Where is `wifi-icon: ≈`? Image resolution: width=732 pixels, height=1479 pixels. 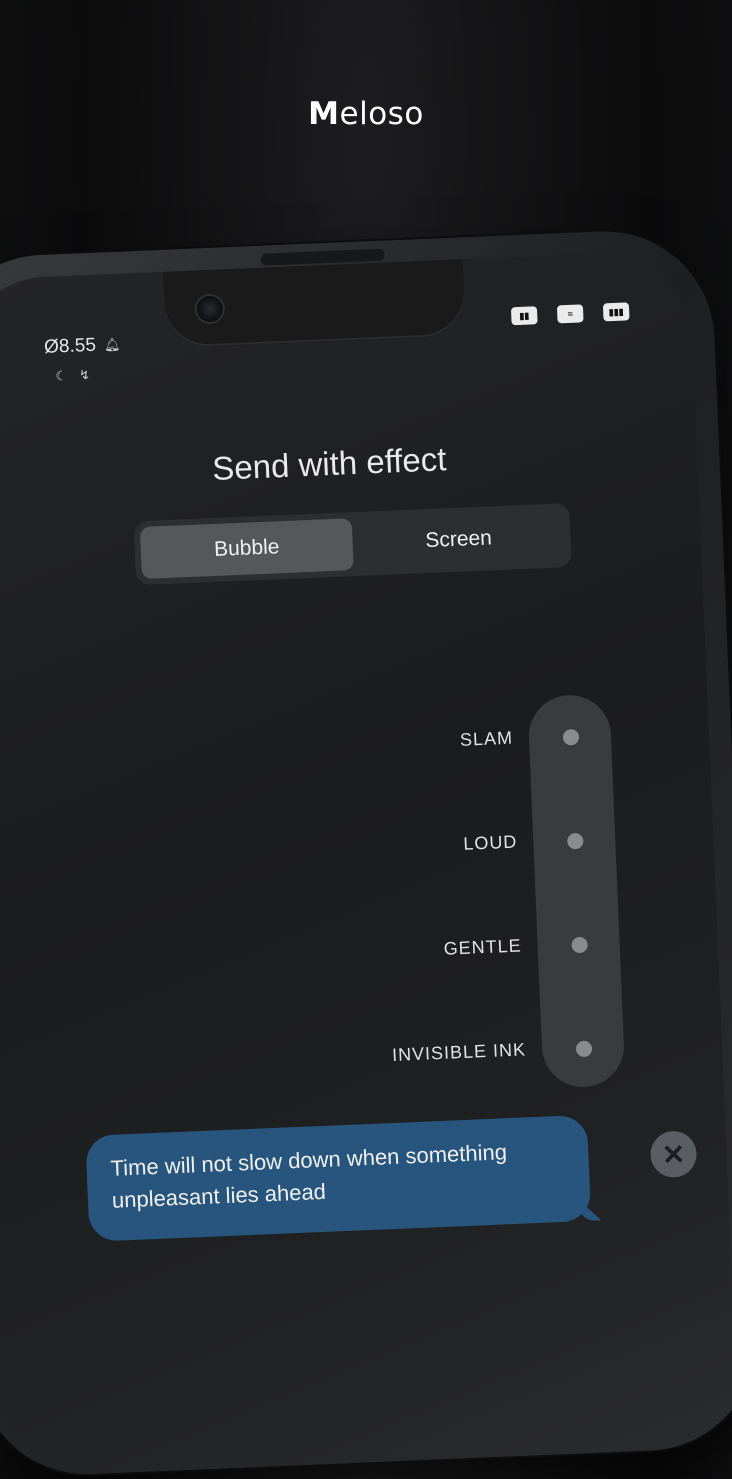
wifi-icon: ≈ is located at coordinates (570, 314).